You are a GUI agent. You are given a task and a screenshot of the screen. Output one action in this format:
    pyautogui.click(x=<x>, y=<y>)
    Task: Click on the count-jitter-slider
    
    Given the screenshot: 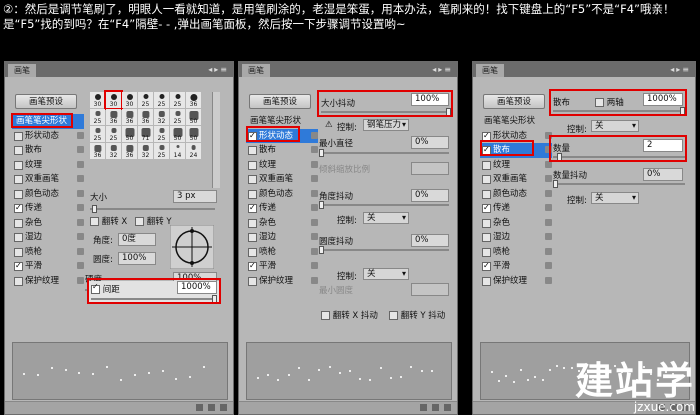 What is the action you would take?
    pyautogui.click(x=619, y=184)
    